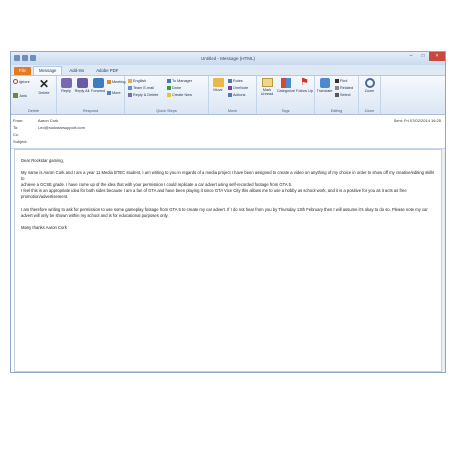 This screenshot has height=453, width=453. What do you see at coordinates (48, 120) in the screenshot?
I see `from-value: Aaron Cork` at bounding box center [48, 120].